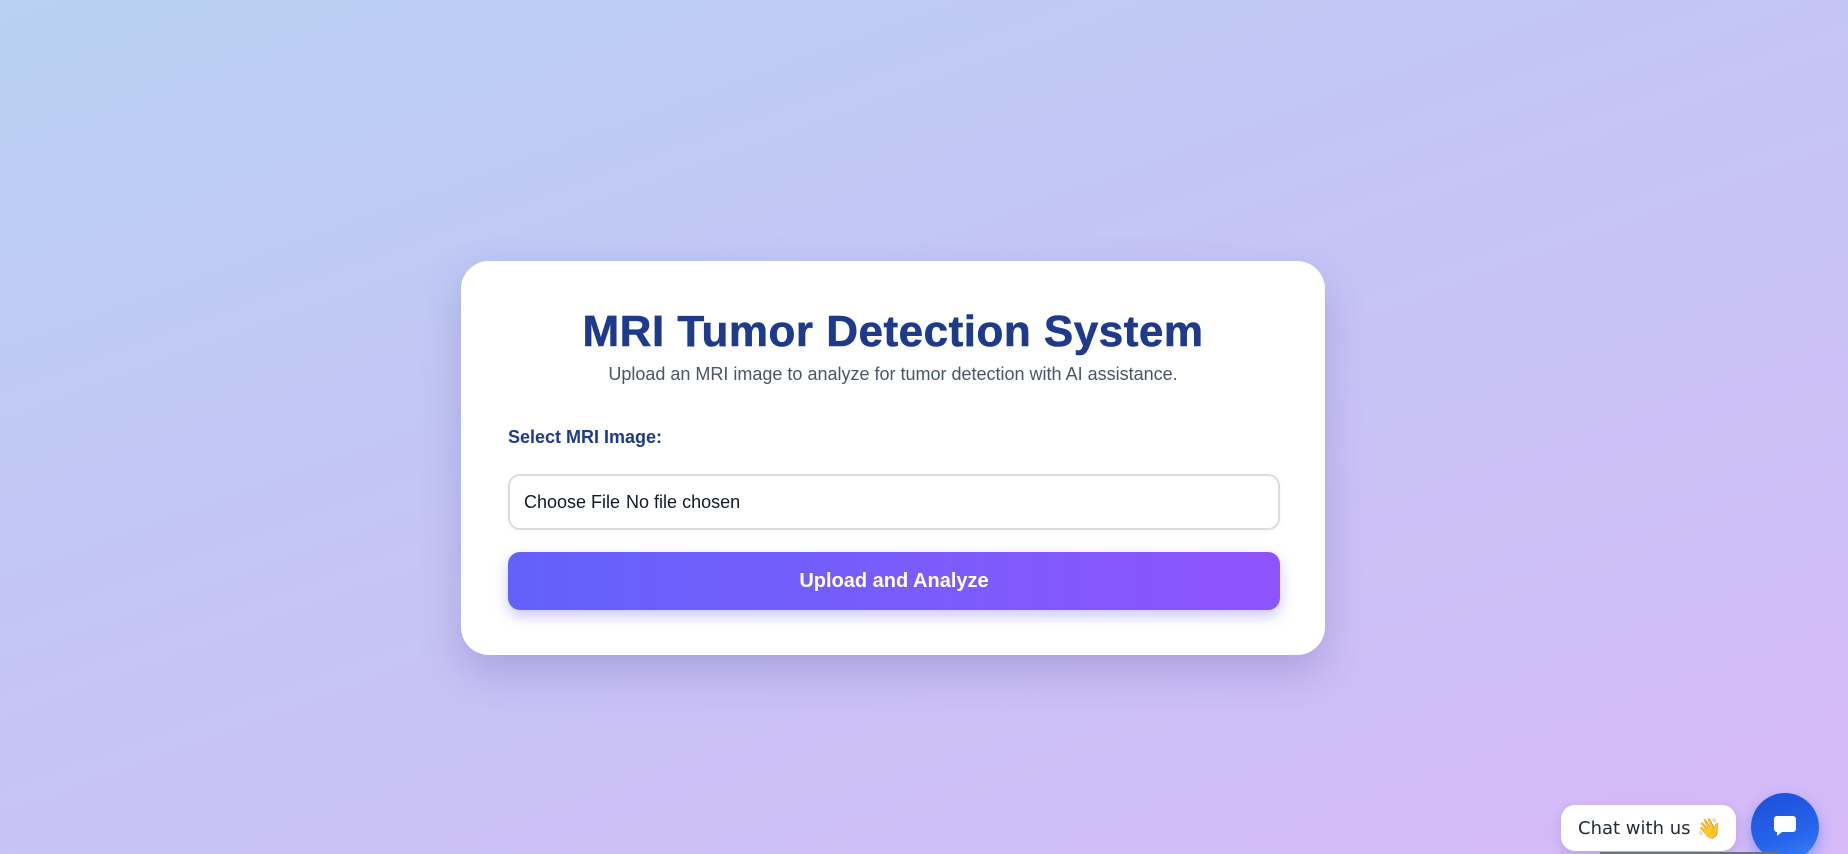 The height and width of the screenshot is (854, 1848). I want to click on file-status-text: No file chosen, so click(683, 501).